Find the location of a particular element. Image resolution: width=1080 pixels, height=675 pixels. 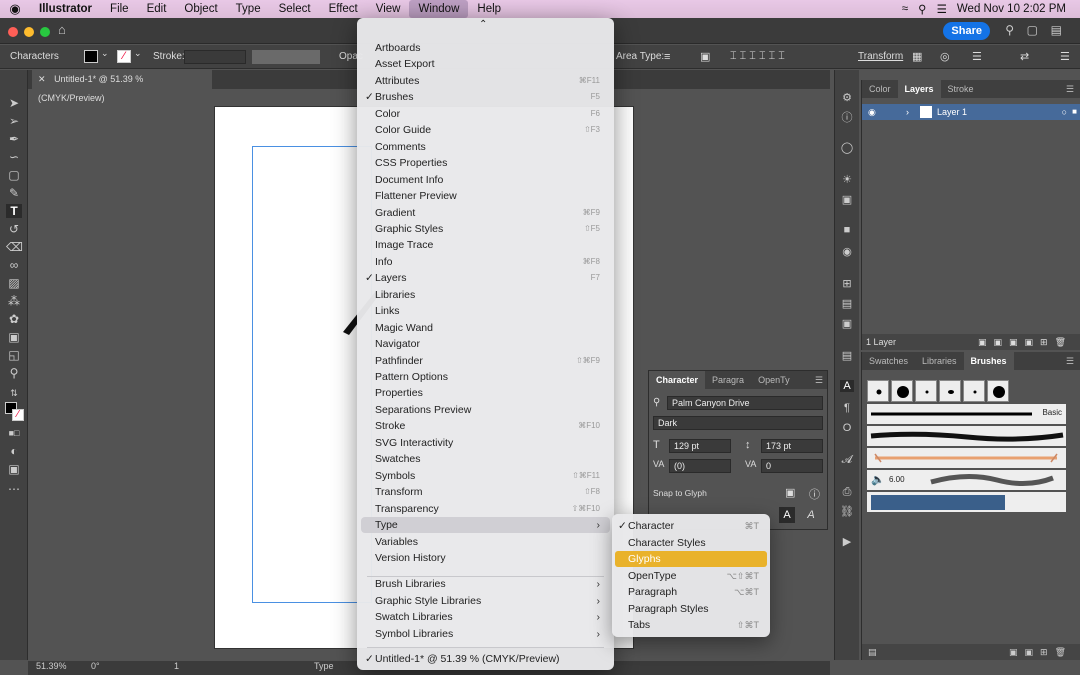

menu-type: Type is located at coordinates (248, 9).